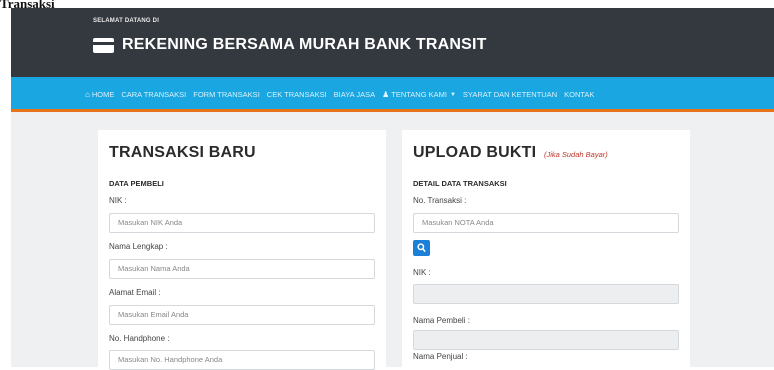 The width and height of the screenshot is (774, 370). What do you see at coordinates (422, 272) in the screenshot?
I see `detail-nik-label: NIK :` at bounding box center [422, 272].